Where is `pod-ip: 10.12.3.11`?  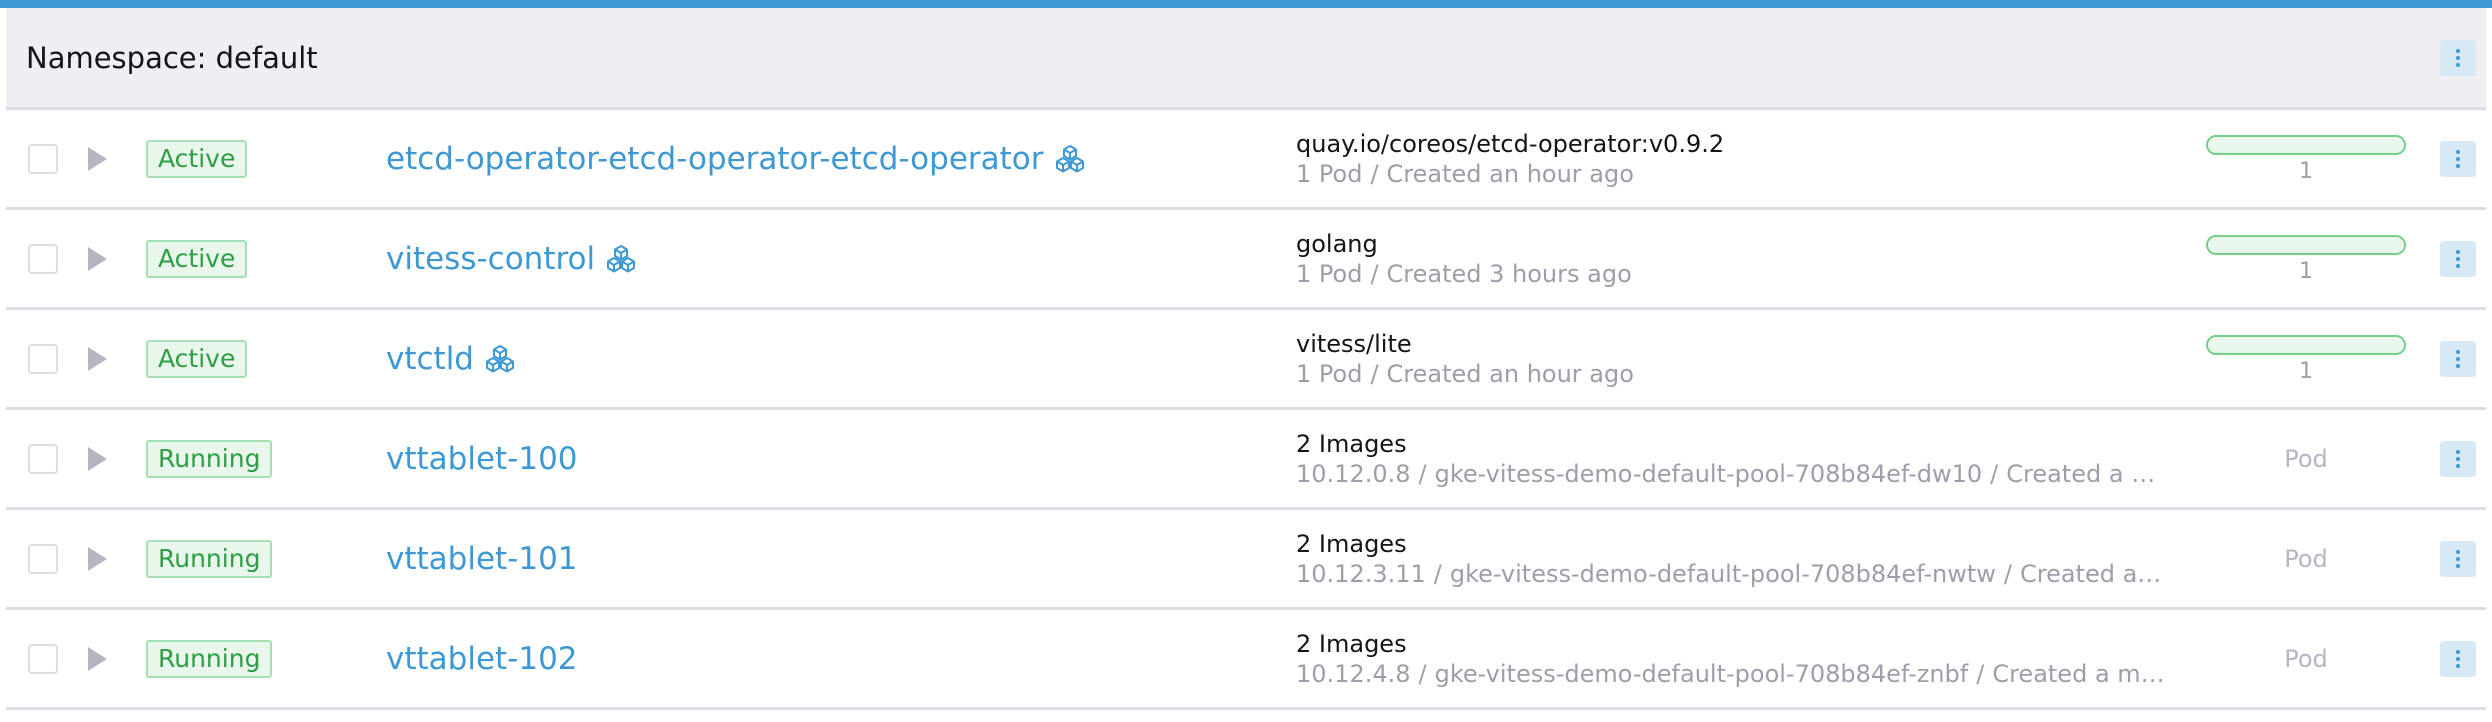 pod-ip: 10.12.3.11 is located at coordinates (1361, 573).